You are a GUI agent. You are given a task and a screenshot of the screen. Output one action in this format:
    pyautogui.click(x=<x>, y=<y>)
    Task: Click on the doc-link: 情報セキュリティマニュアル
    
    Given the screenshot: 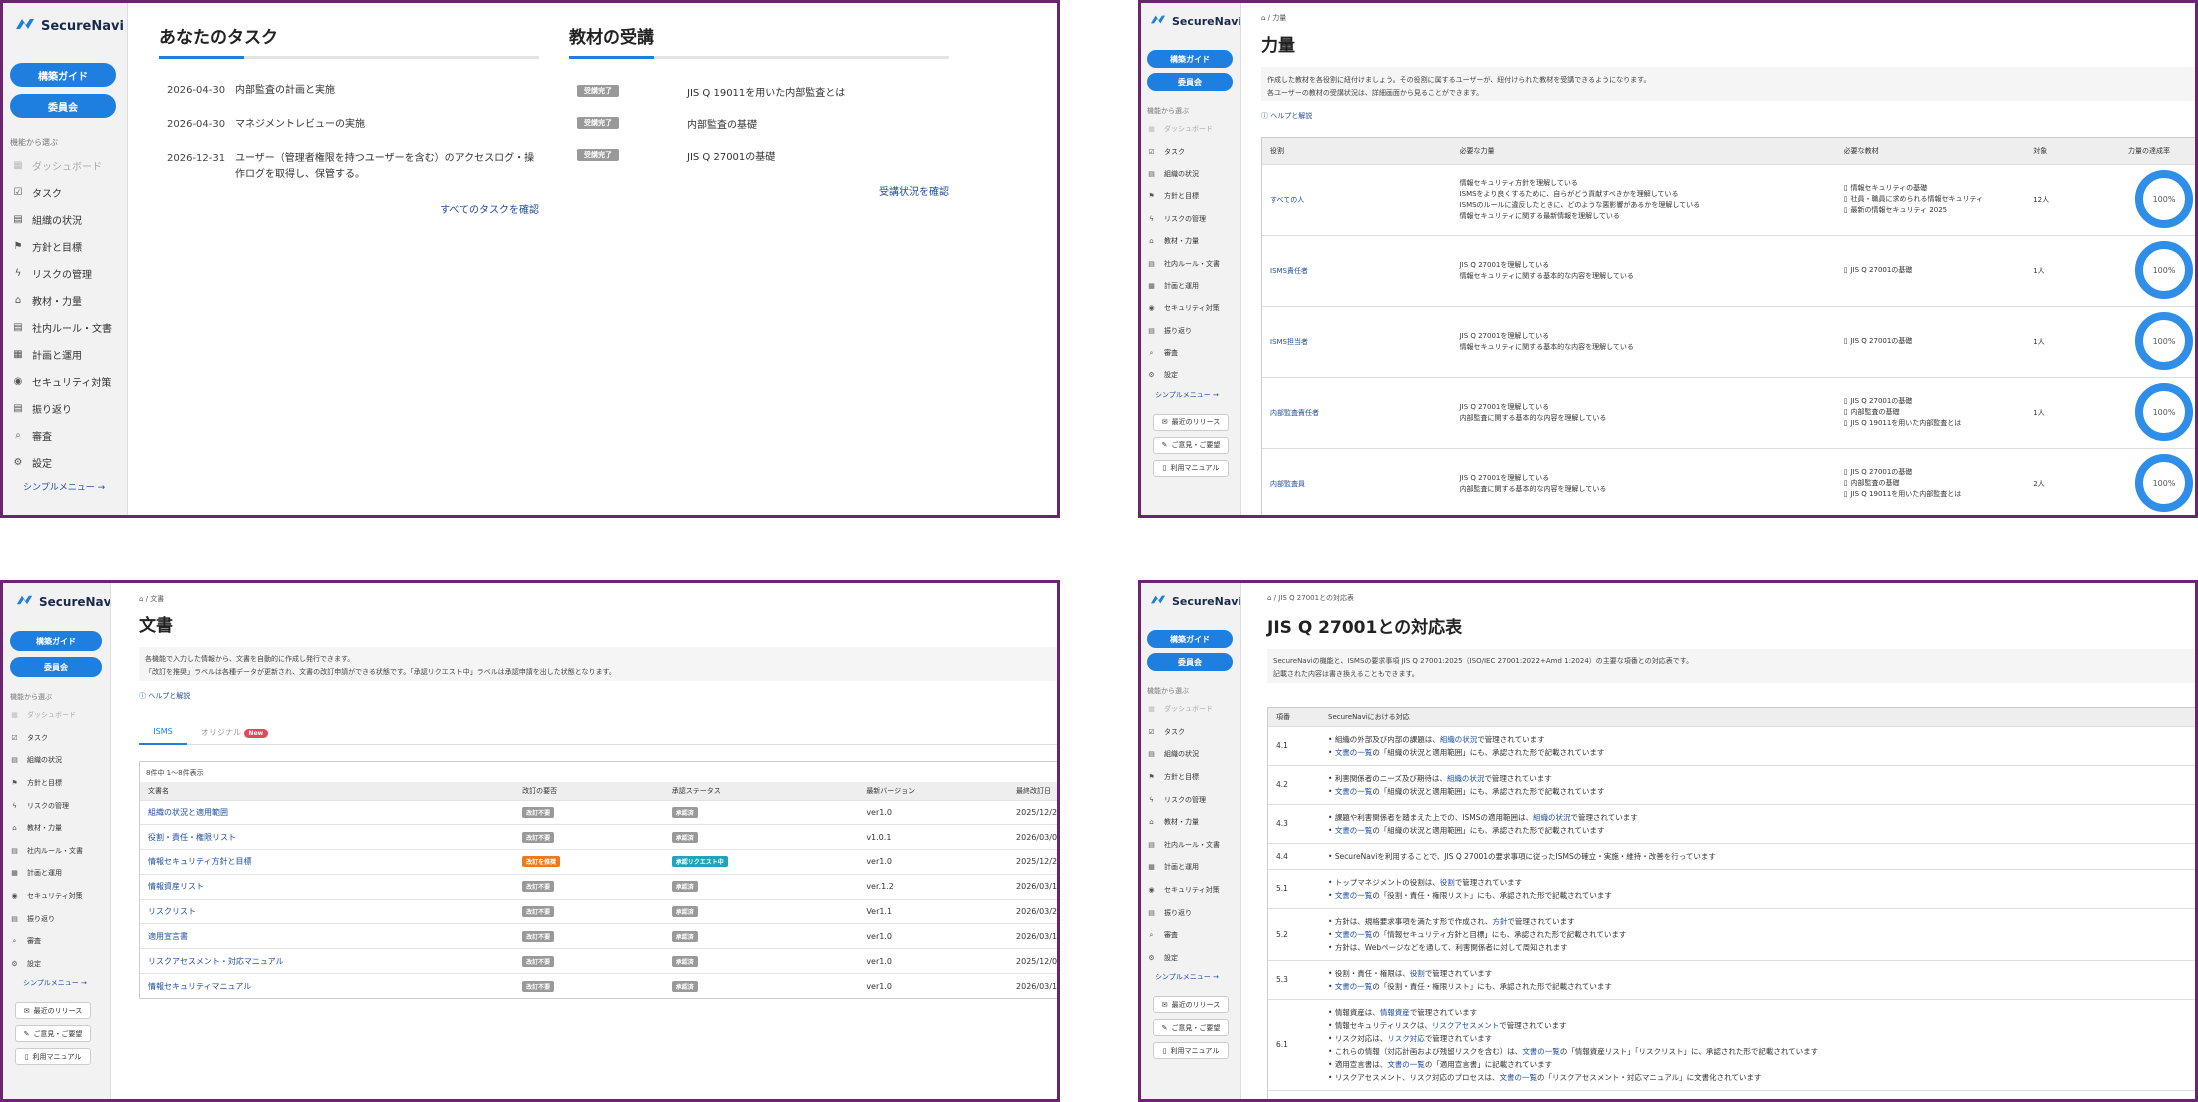 What is the action you would take?
    pyautogui.click(x=199, y=986)
    